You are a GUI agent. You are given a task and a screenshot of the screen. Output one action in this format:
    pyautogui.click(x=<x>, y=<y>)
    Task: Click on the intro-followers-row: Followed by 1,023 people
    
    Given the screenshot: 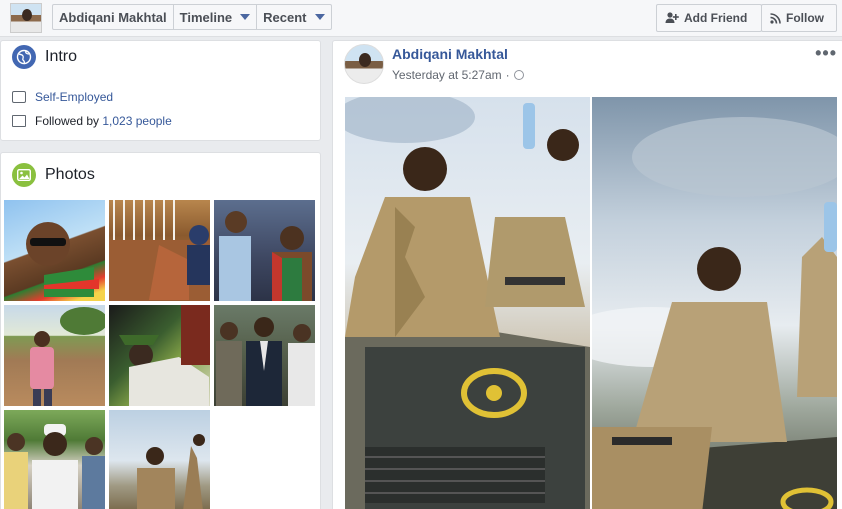 What is the action you would take?
    pyautogui.click(x=92, y=121)
    